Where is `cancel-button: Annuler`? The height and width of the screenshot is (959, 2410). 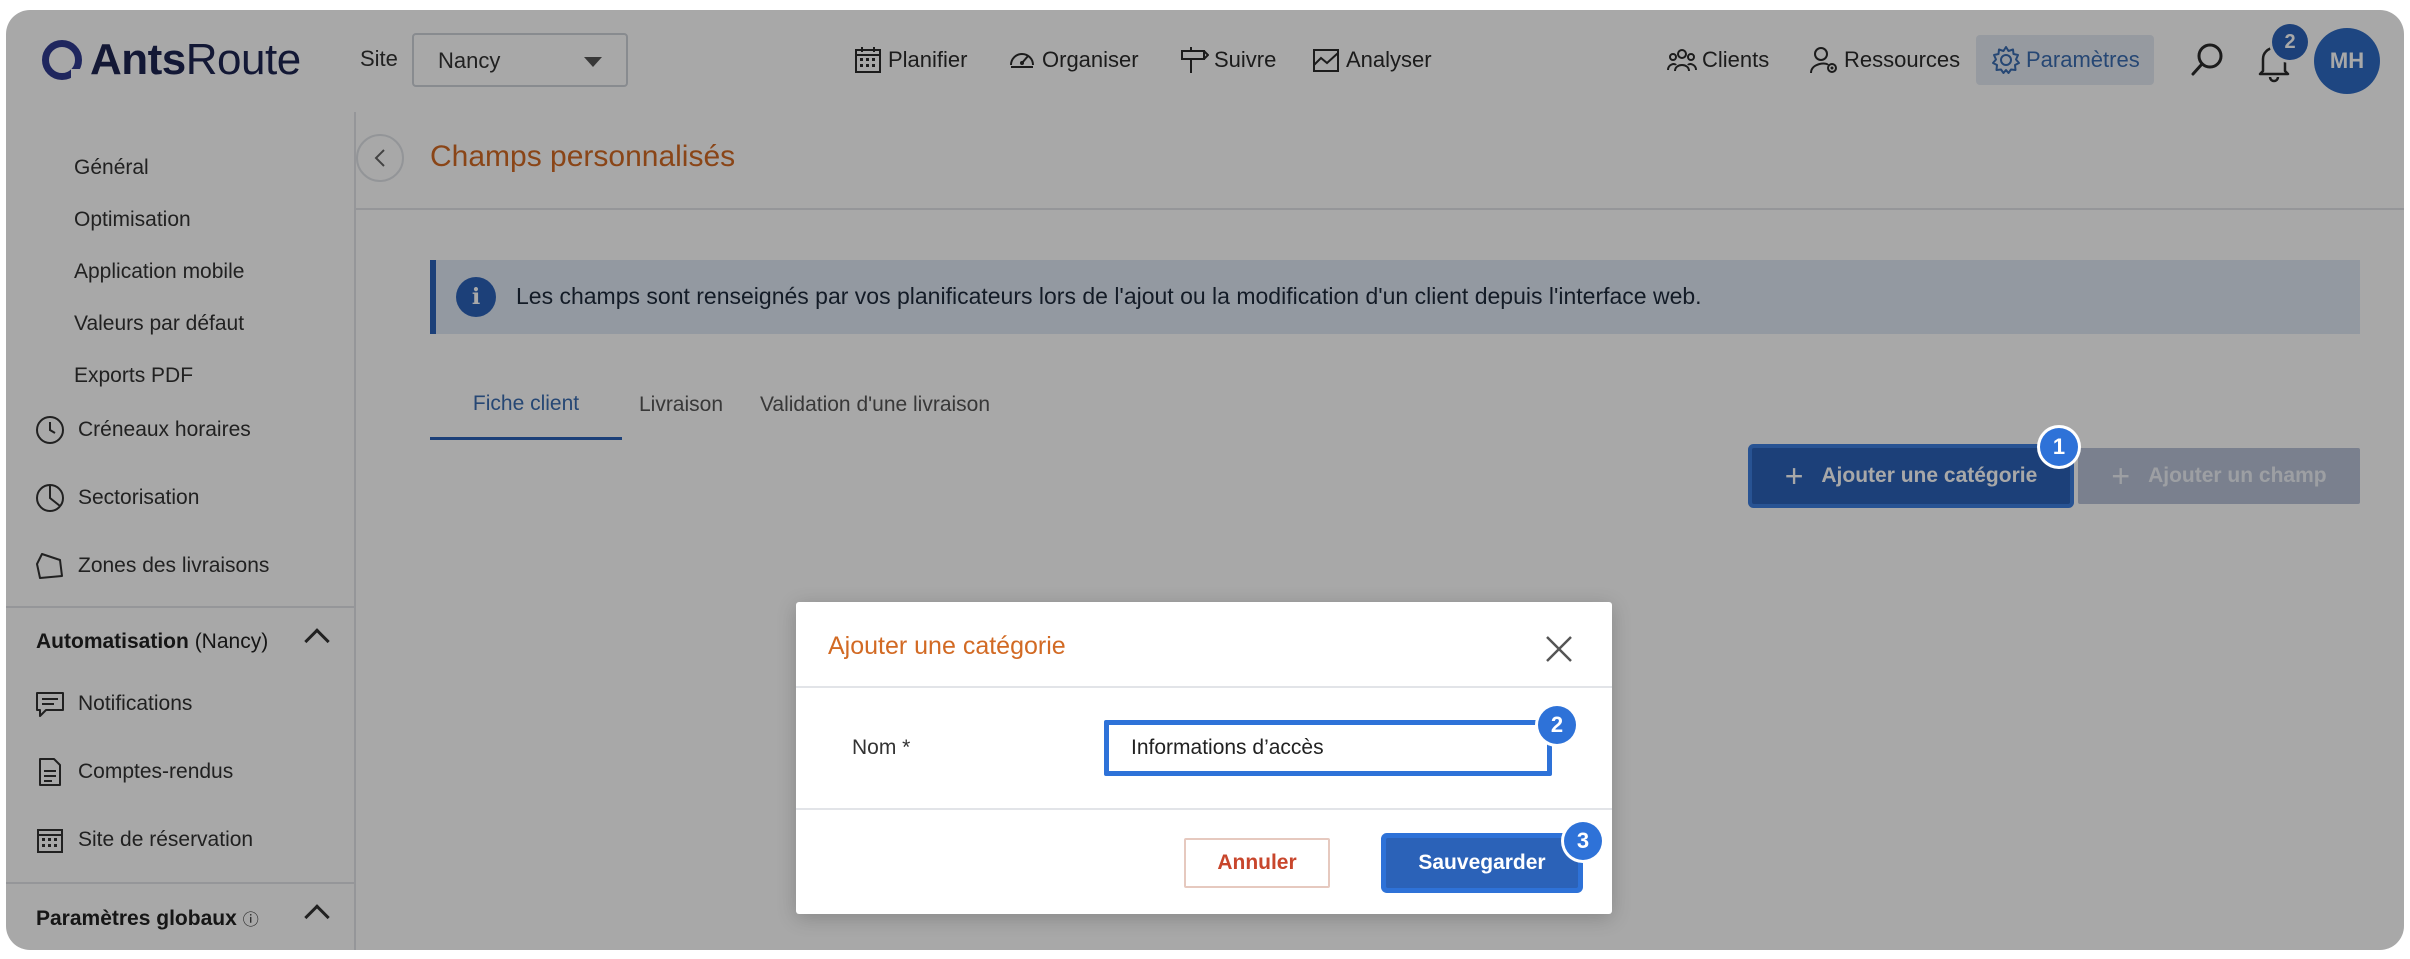
cancel-button: Annuler is located at coordinates (1257, 863).